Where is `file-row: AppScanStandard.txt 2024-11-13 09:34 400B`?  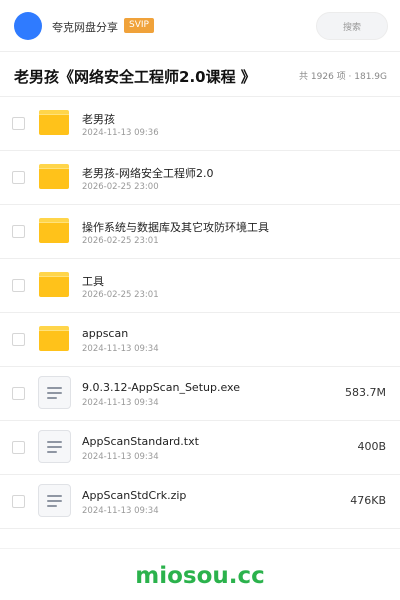 file-row: AppScanStandard.txt 2024-11-13 09:34 400B is located at coordinates (200, 448).